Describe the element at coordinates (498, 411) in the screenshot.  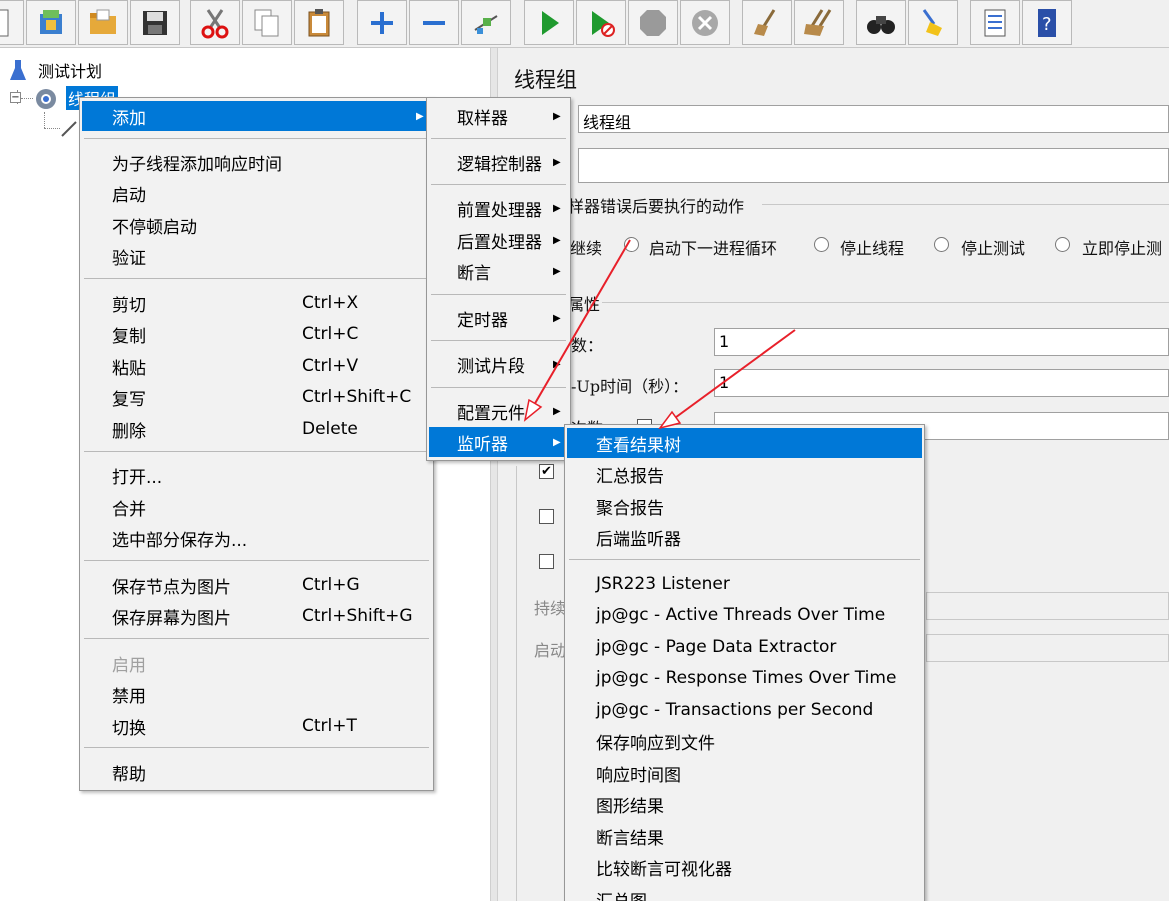
I see `submenu-item: 配置元件 ▶` at that location.